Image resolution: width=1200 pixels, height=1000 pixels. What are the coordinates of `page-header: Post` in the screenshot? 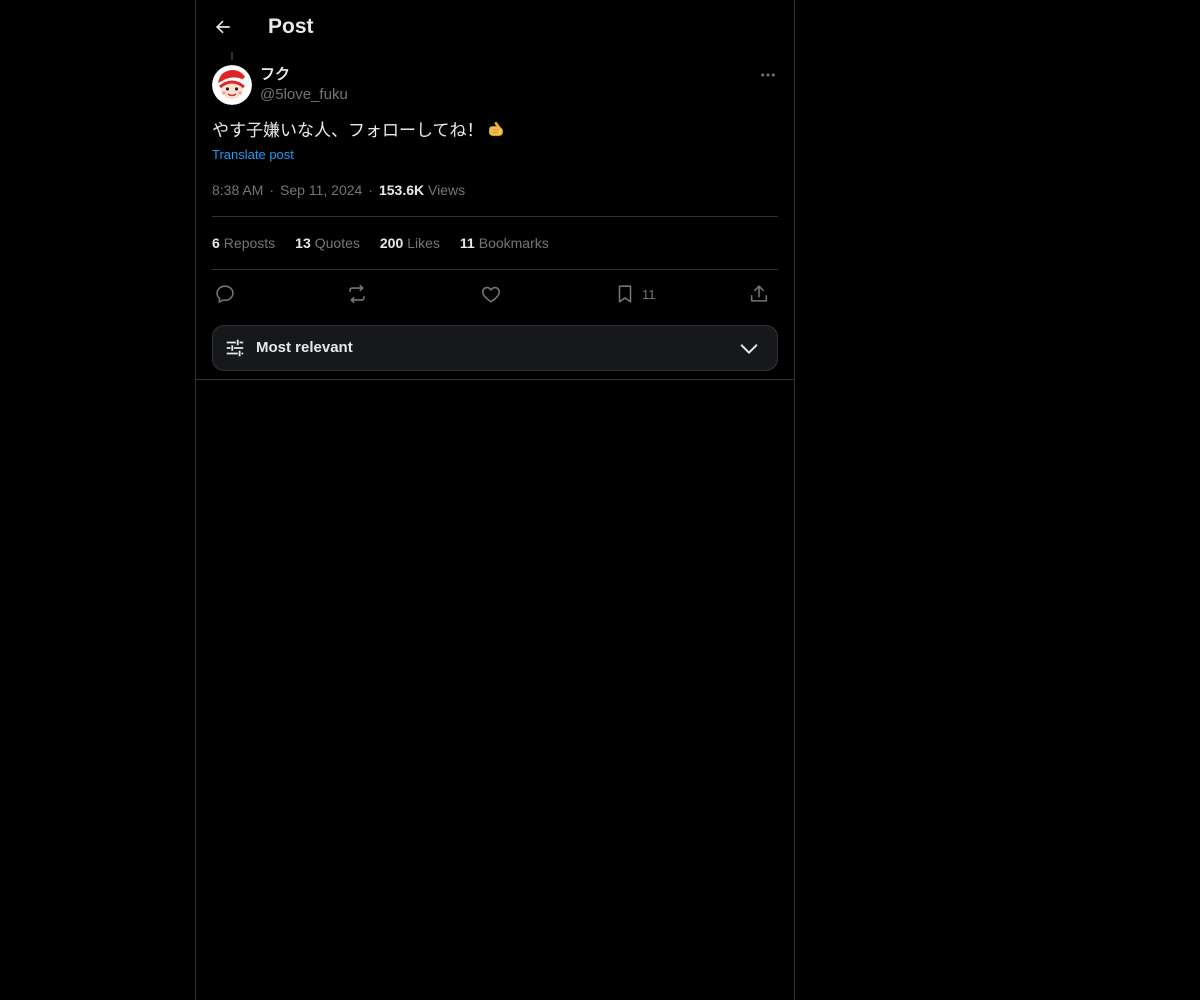 It's located at (495, 26).